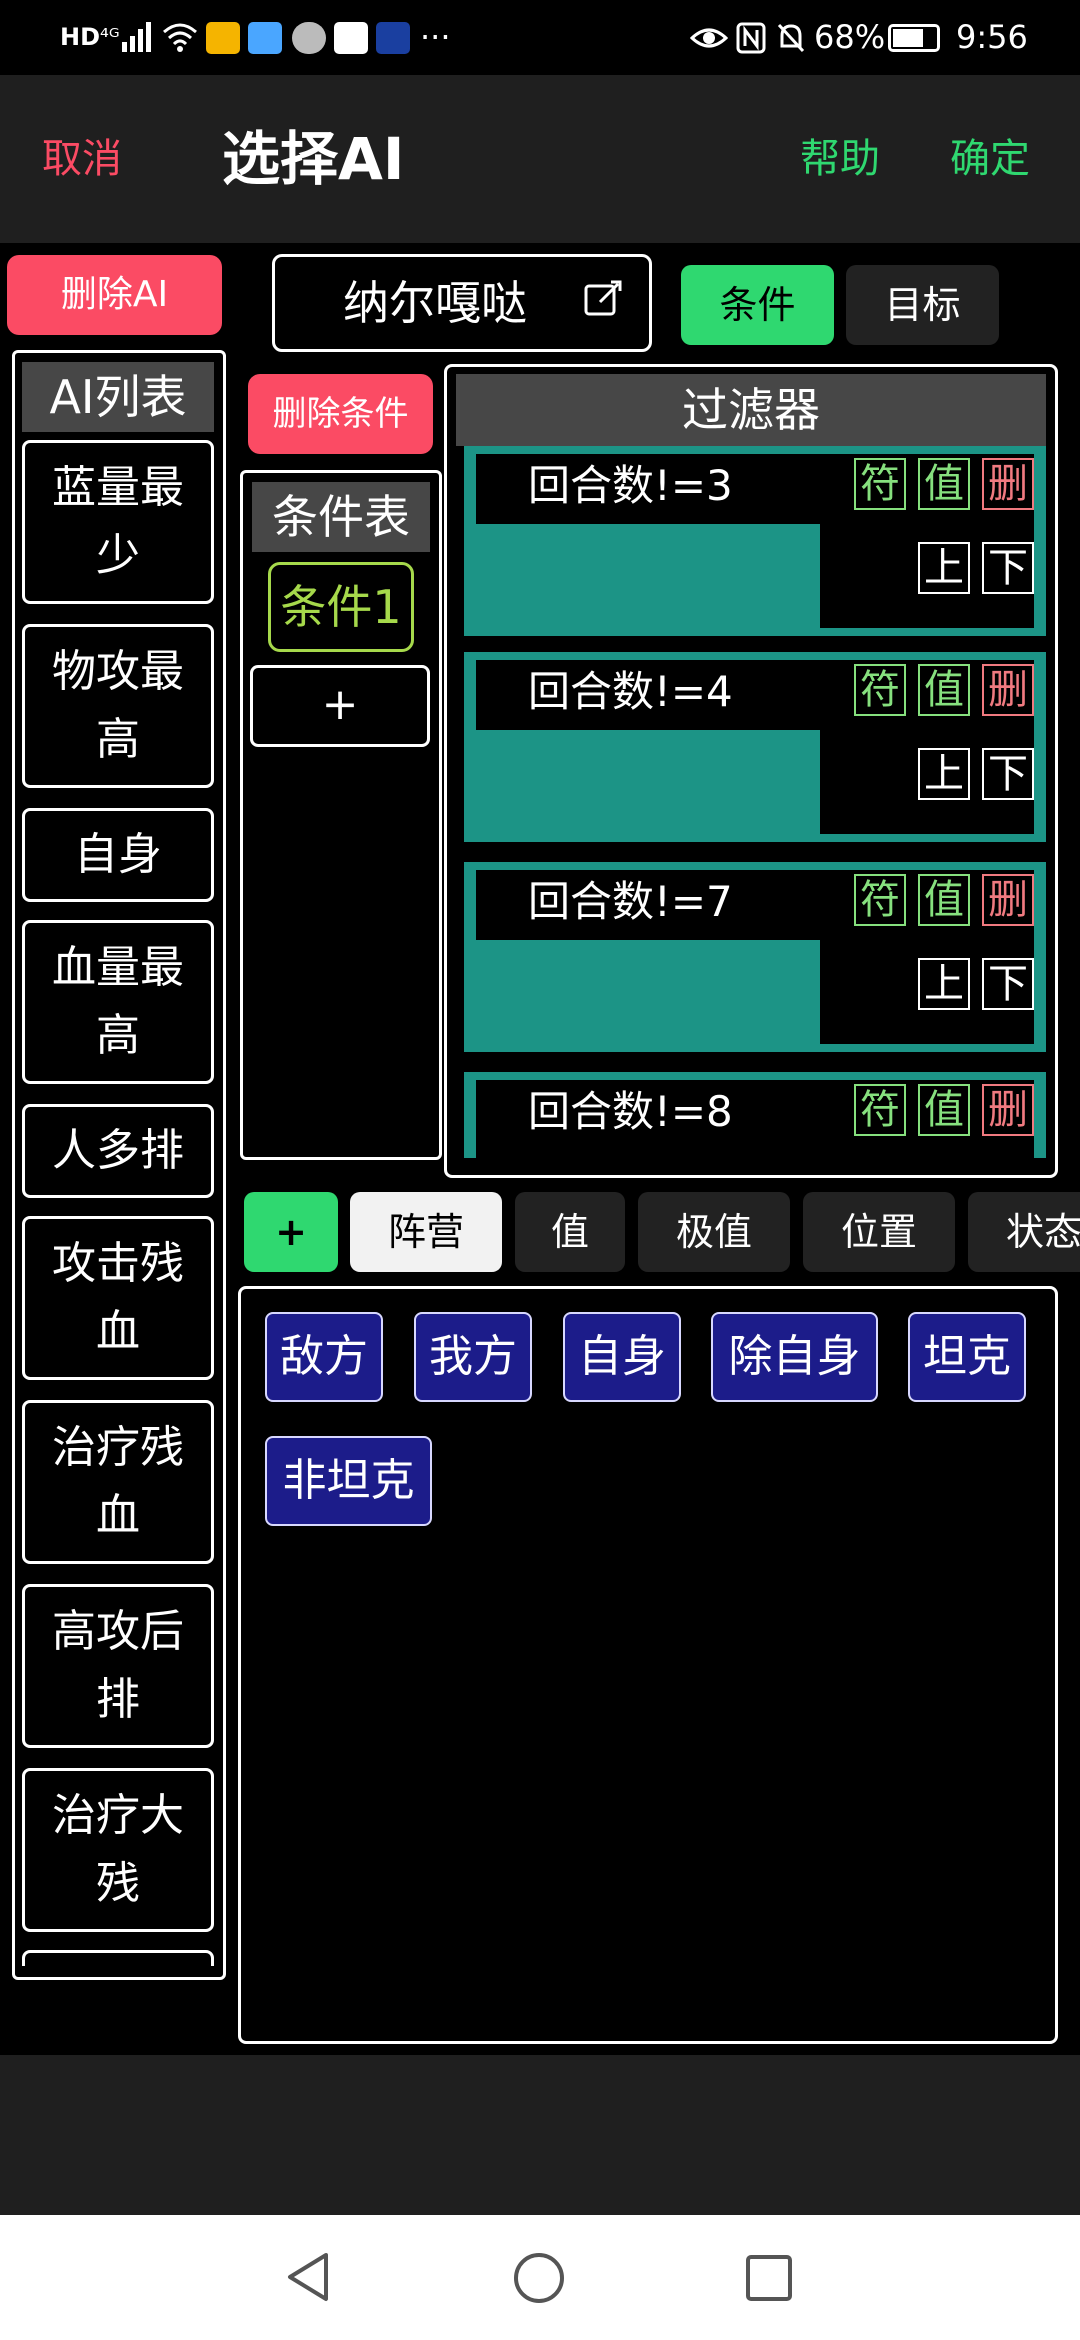 Image resolution: width=1080 pixels, height=2340 pixels. What do you see at coordinates (324, 1357) in the screenshot?
I see `option-enemy: 敌方` at bounding box center [324, 1357].